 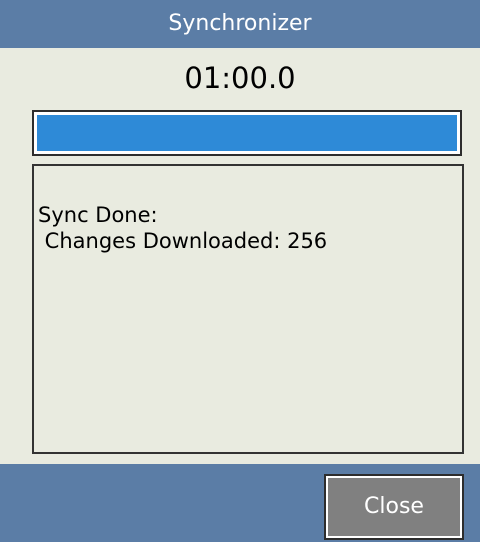 I want to click on sync-log-line-changes: Changes Downloaded: 256, so click(x=183, y=241).